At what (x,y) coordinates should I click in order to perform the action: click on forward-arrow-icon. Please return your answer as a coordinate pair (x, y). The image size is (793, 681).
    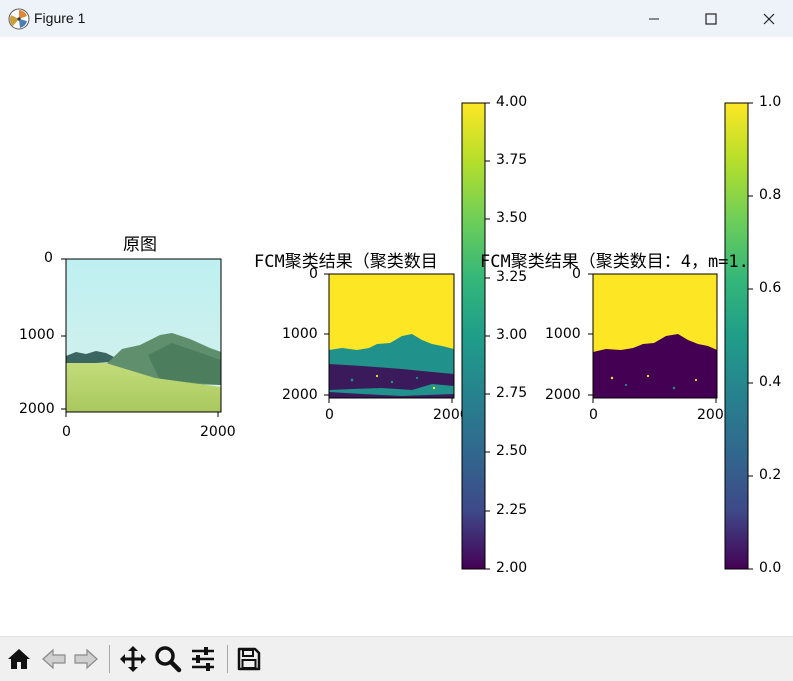
    Looking at the image, I should click on (86, 659).